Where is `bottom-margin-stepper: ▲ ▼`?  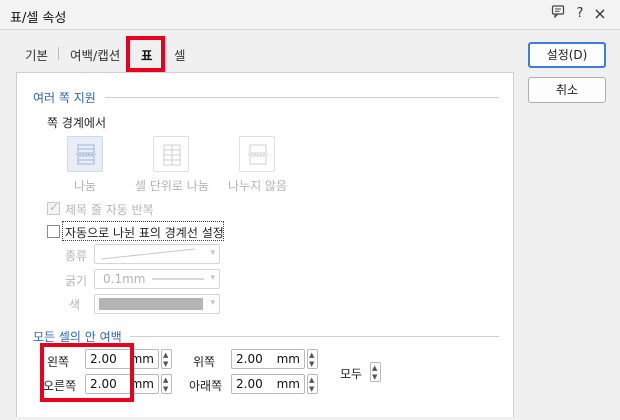
bottom-margin-stepper: ▲ ▼ is located at coordinates (312, 384).